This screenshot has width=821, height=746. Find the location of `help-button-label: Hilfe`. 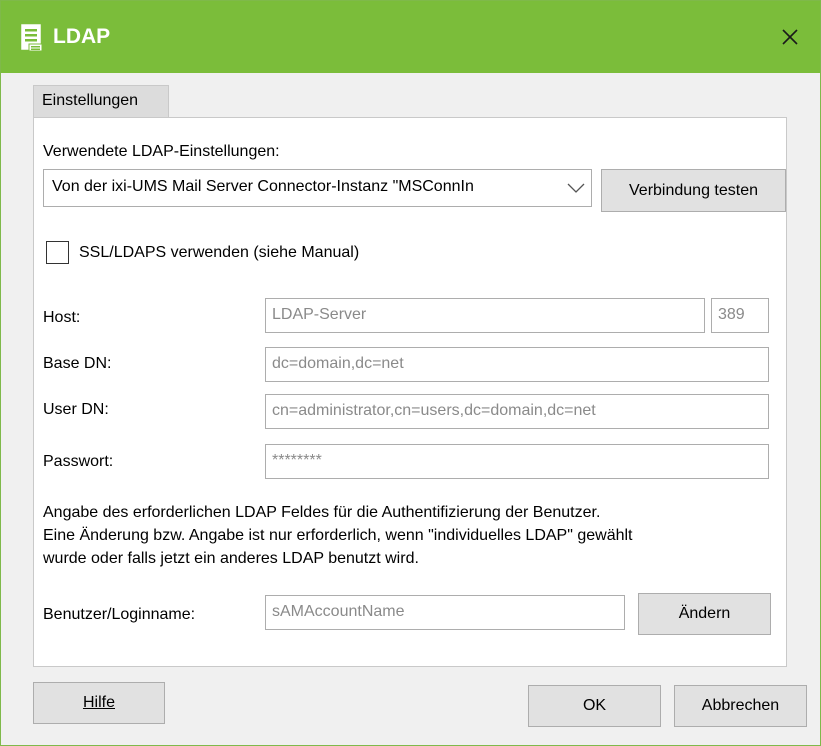

help-button-label: Hilfe is located at coordinates (98, 702).